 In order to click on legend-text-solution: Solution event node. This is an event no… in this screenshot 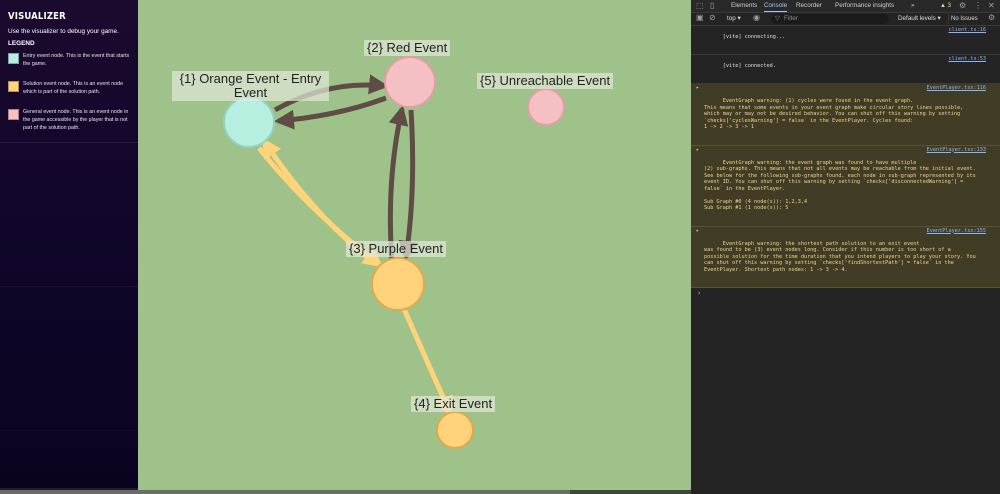, I will do `click(73, 88)`.